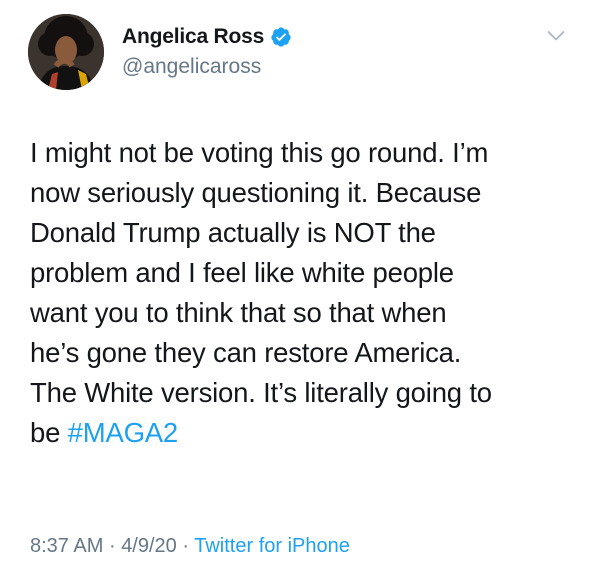 Image resolution: width=595 pixels, height=578 pixels. I want to click on tweet-text-line: I might not be voting this go round. I’m, so click(259, 152).